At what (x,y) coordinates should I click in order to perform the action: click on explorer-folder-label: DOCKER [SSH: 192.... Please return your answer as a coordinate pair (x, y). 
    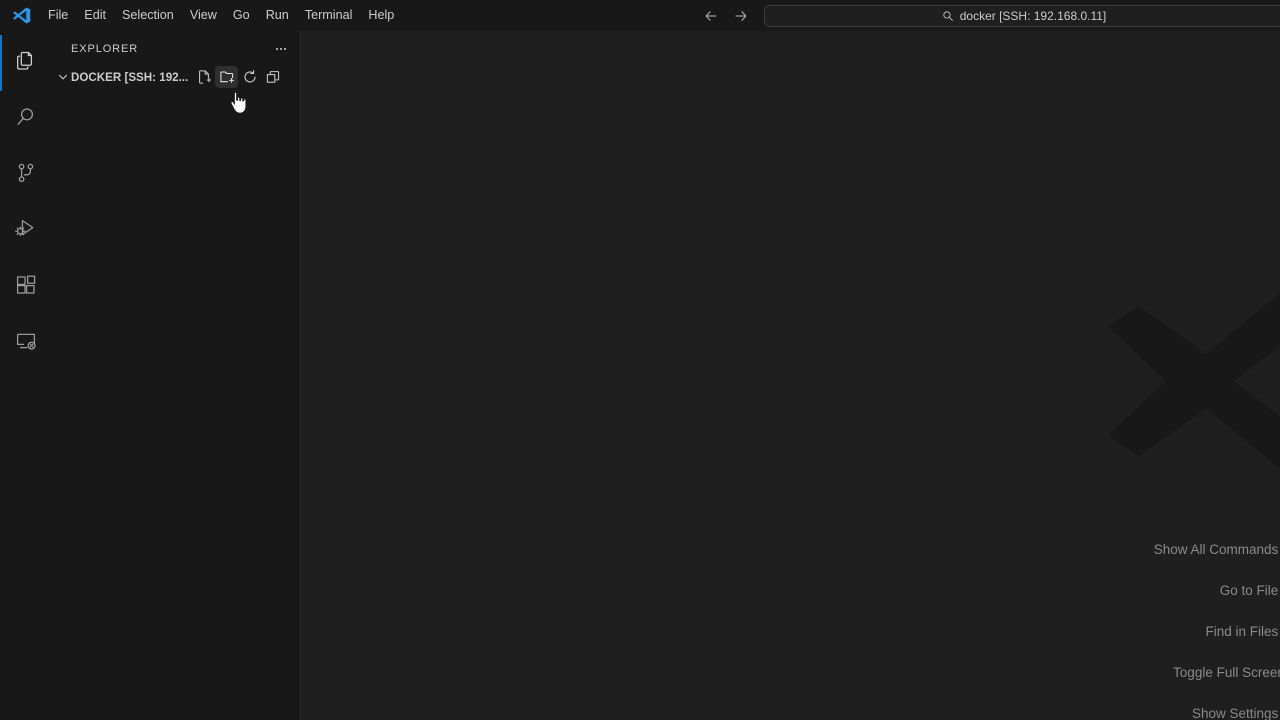
    Looking at the image, I should click on (130, 77).